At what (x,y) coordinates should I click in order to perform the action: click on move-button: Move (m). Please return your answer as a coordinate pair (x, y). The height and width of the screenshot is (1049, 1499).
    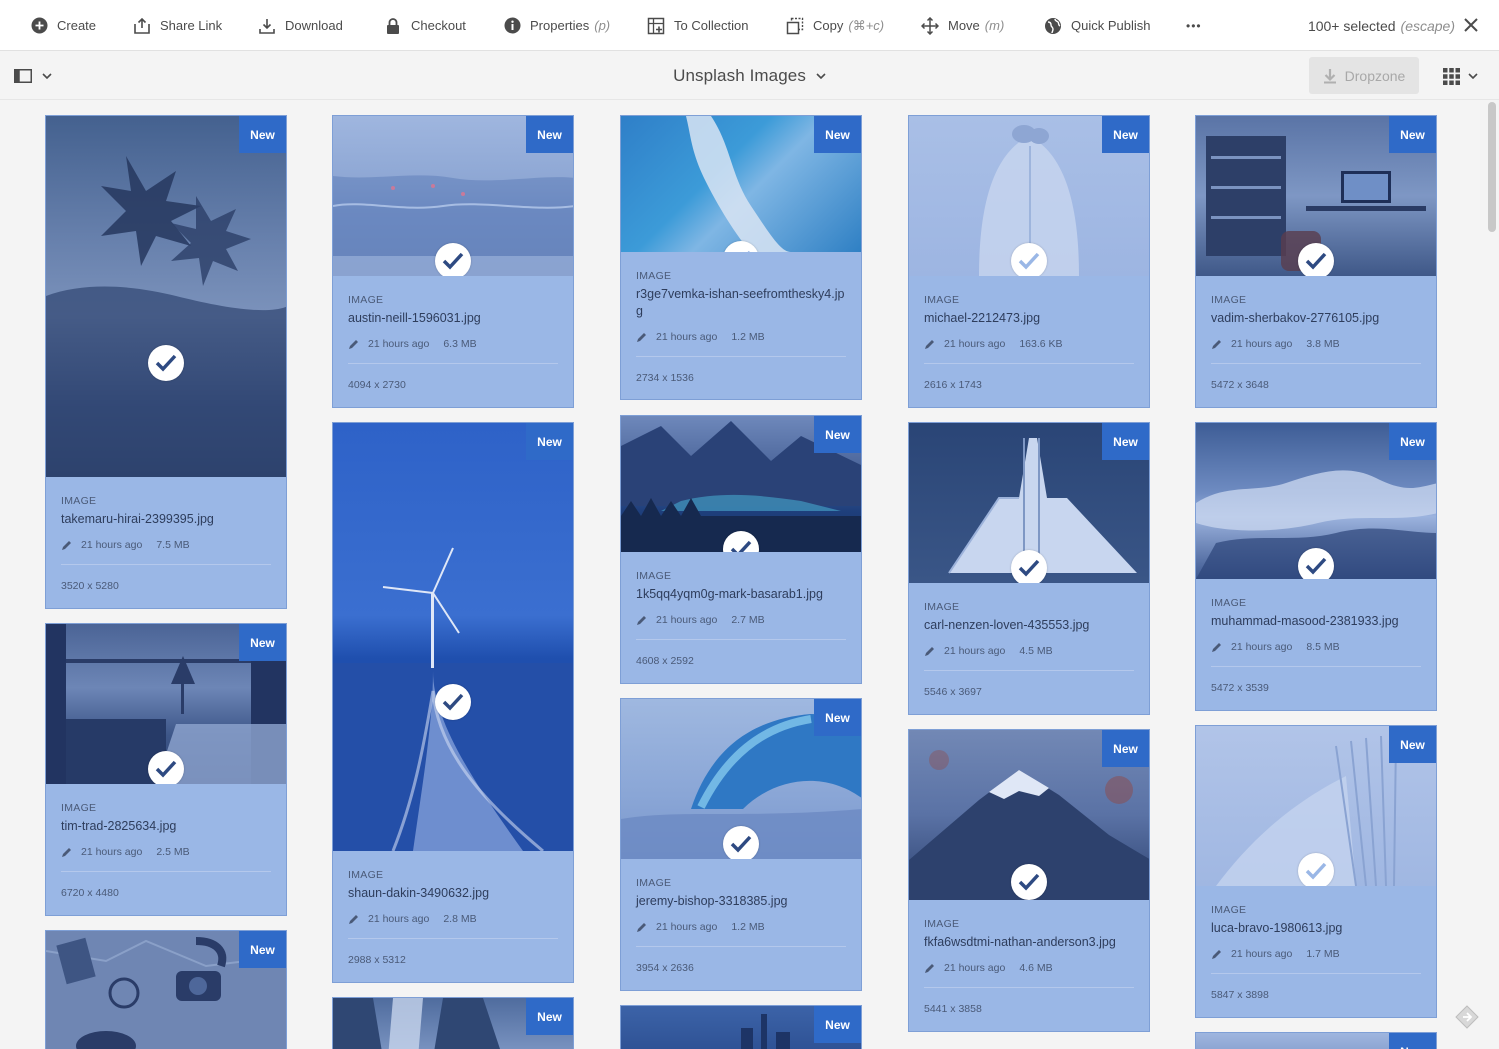
    Looking at the image, I should click on (962, 25).